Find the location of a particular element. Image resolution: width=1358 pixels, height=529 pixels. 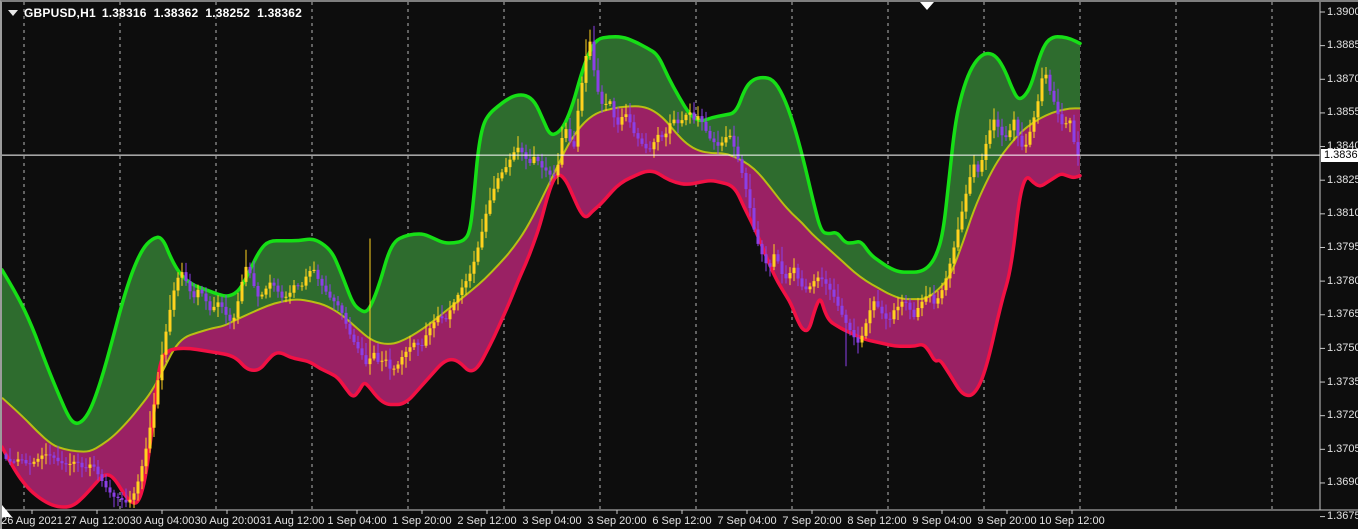

time-axis-label: 30 Aug 20:00 is located at coordinates (227, 521).